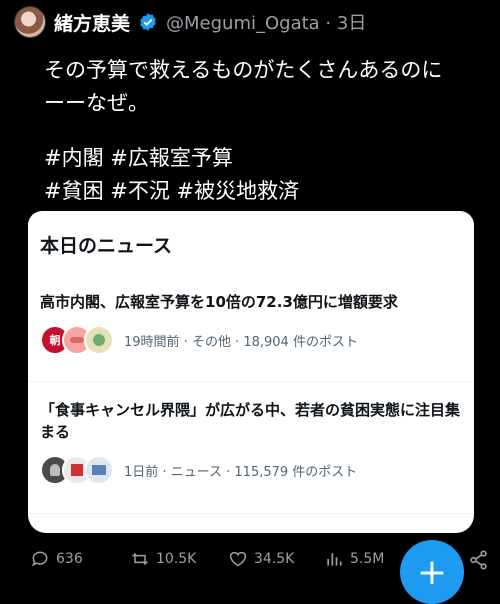 The image size is (500, 604). I want to click on views-count: 5.5M, so click(367, 559).